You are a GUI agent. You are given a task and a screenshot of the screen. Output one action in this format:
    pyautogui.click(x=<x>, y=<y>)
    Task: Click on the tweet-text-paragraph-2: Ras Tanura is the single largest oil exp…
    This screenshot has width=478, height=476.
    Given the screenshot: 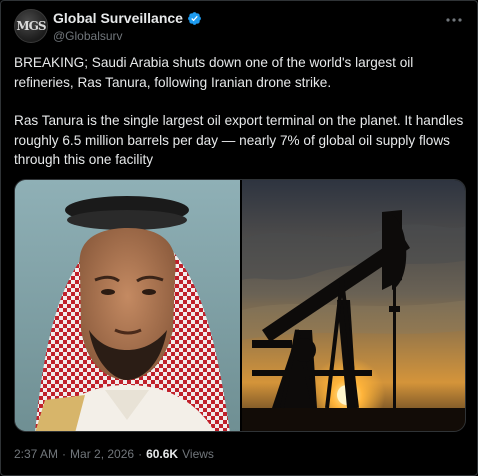 What is the action you would take?
    pyautogui.click(x=239, y=140)
    